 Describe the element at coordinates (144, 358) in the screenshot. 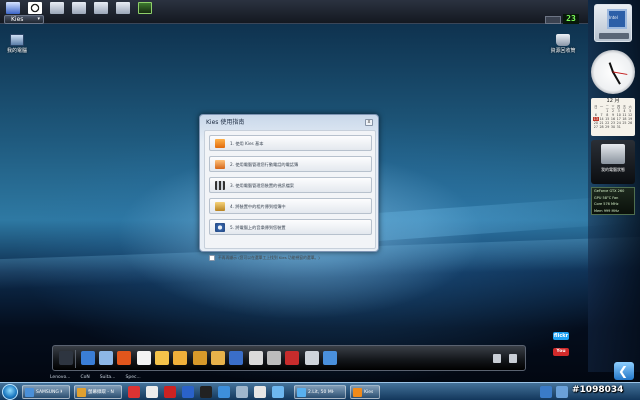

I see `calendar-icon` at that location.